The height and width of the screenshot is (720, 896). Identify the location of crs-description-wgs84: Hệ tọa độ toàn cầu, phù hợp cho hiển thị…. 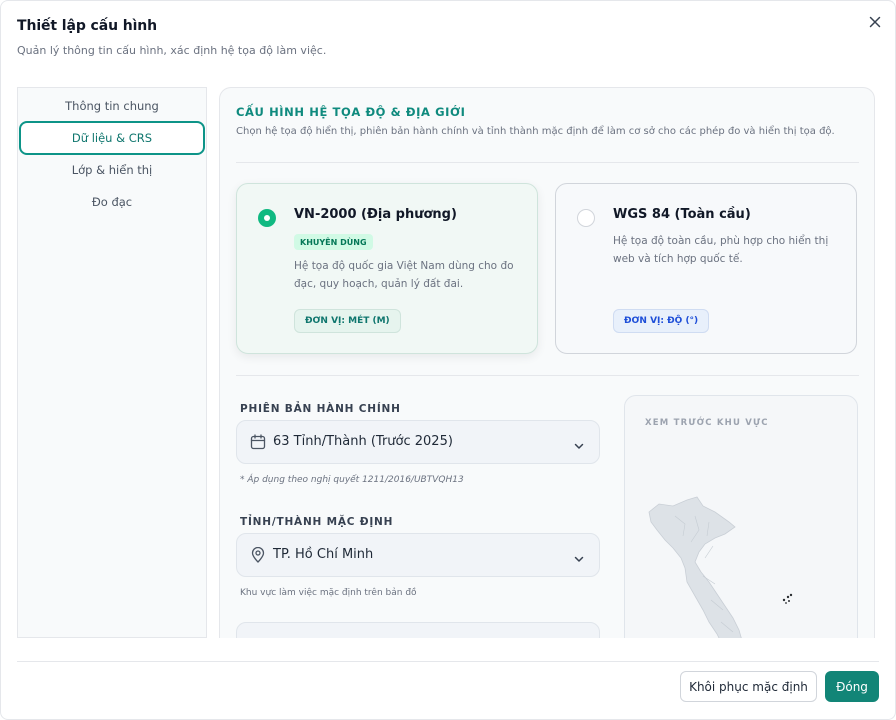
(721, 250).